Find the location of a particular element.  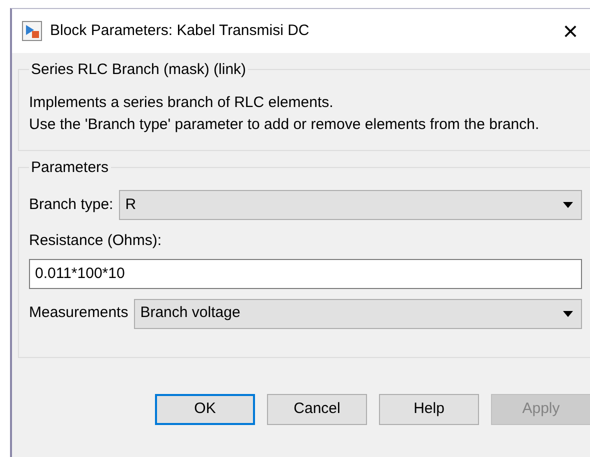

dropdown: R is located at coordinates (350, 205).